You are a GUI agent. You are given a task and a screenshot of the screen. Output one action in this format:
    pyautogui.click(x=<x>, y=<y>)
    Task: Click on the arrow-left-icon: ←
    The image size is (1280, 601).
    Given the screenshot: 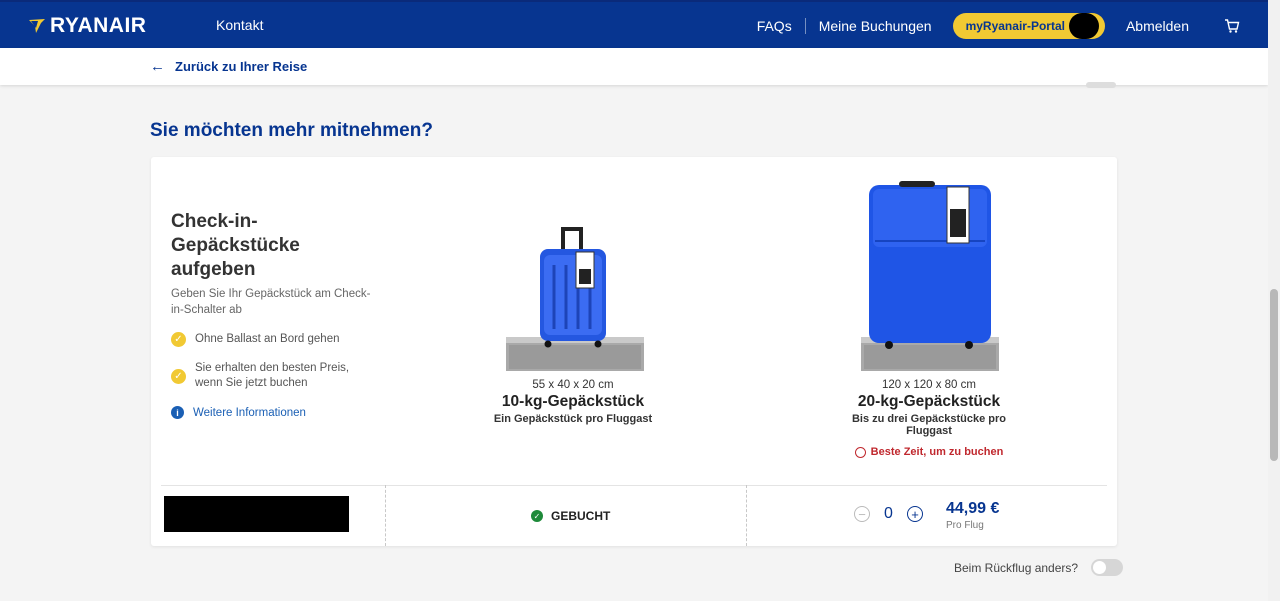 What is the action you would take?
    pyautogui.click(x=157, y=66)
    